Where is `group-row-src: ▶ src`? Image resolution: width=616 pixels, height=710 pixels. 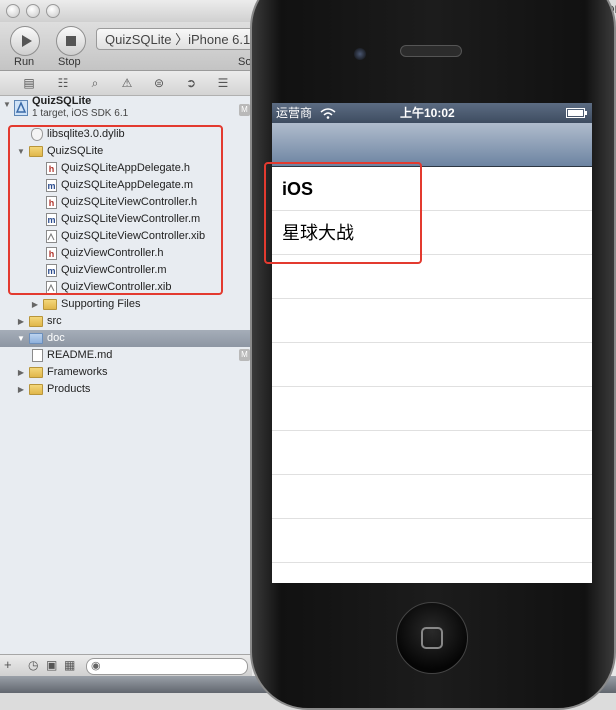 group-row-src: ▶ src is located at coordinates (126, 321).